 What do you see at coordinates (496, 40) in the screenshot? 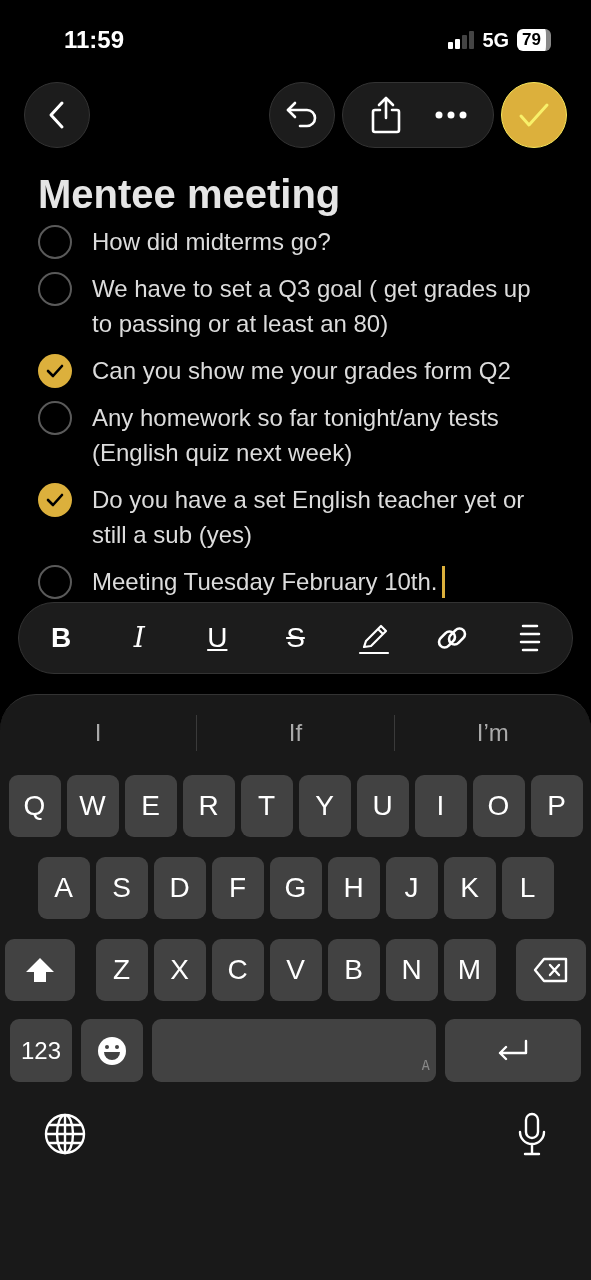
I see `network-label: 5G` at bounding box center [496, 40].